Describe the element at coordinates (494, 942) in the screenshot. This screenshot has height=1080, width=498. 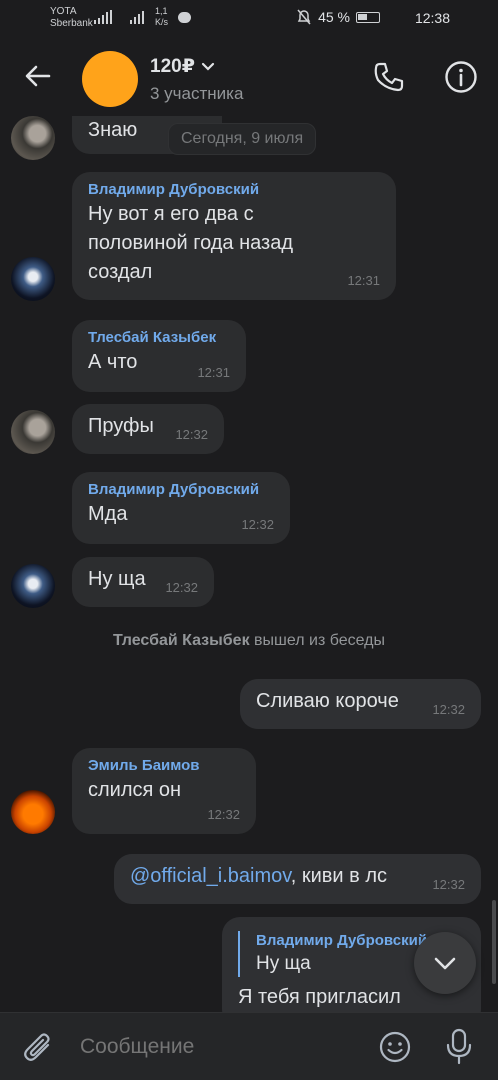
I see `scrollbar` at that location.